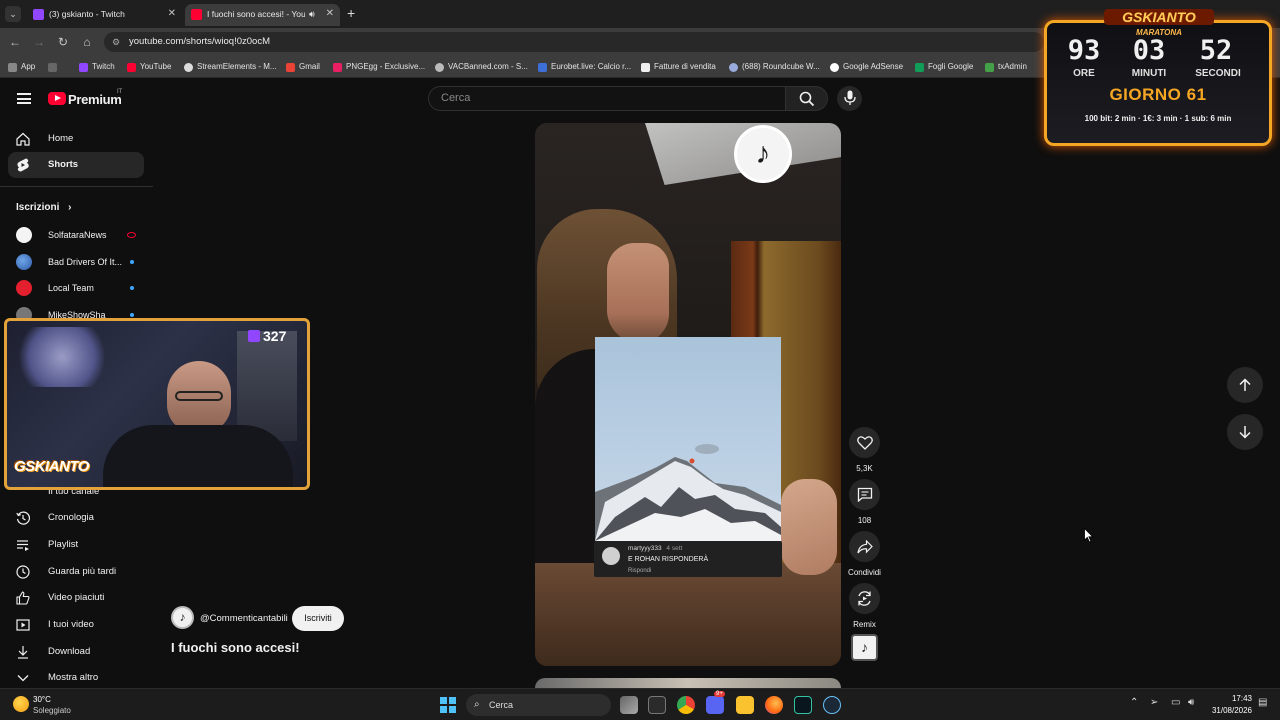  What do you see at coordinates (686, 705) in the screenshot?
I see `chrome-icon` at bounding box center [686, 705].